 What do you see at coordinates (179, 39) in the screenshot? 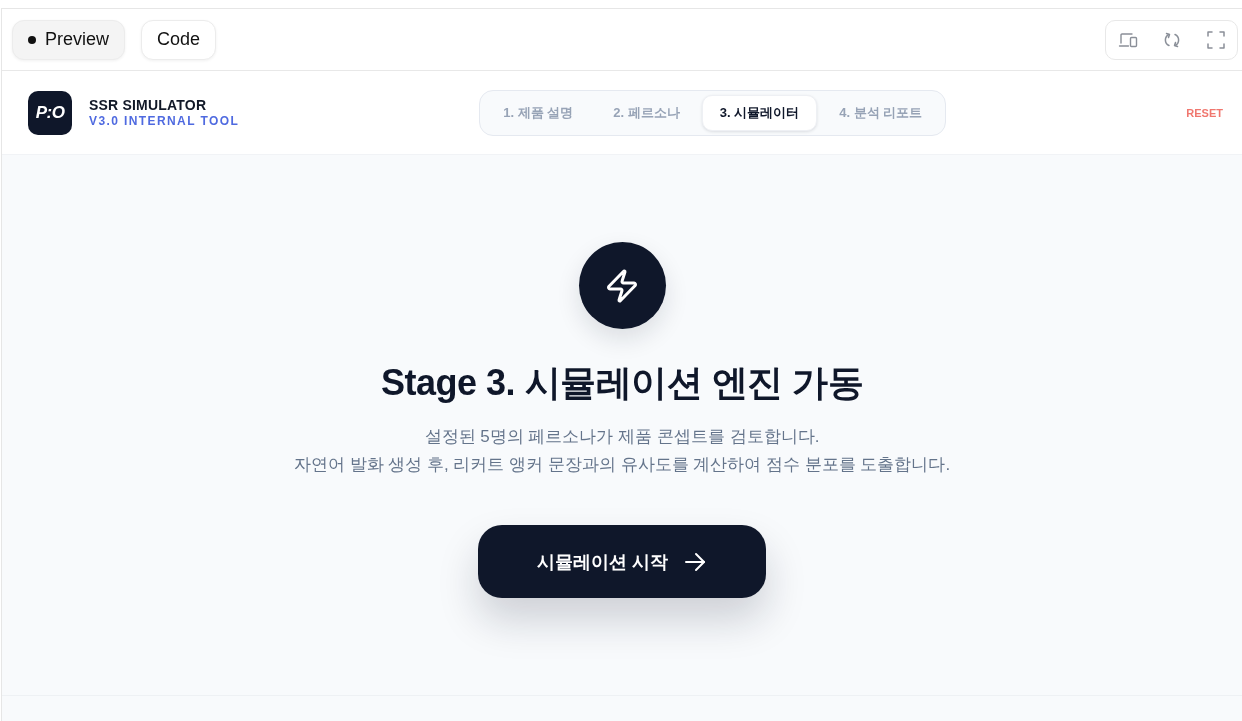
I see `view-tab: Code` at bounding box center [179, 39].